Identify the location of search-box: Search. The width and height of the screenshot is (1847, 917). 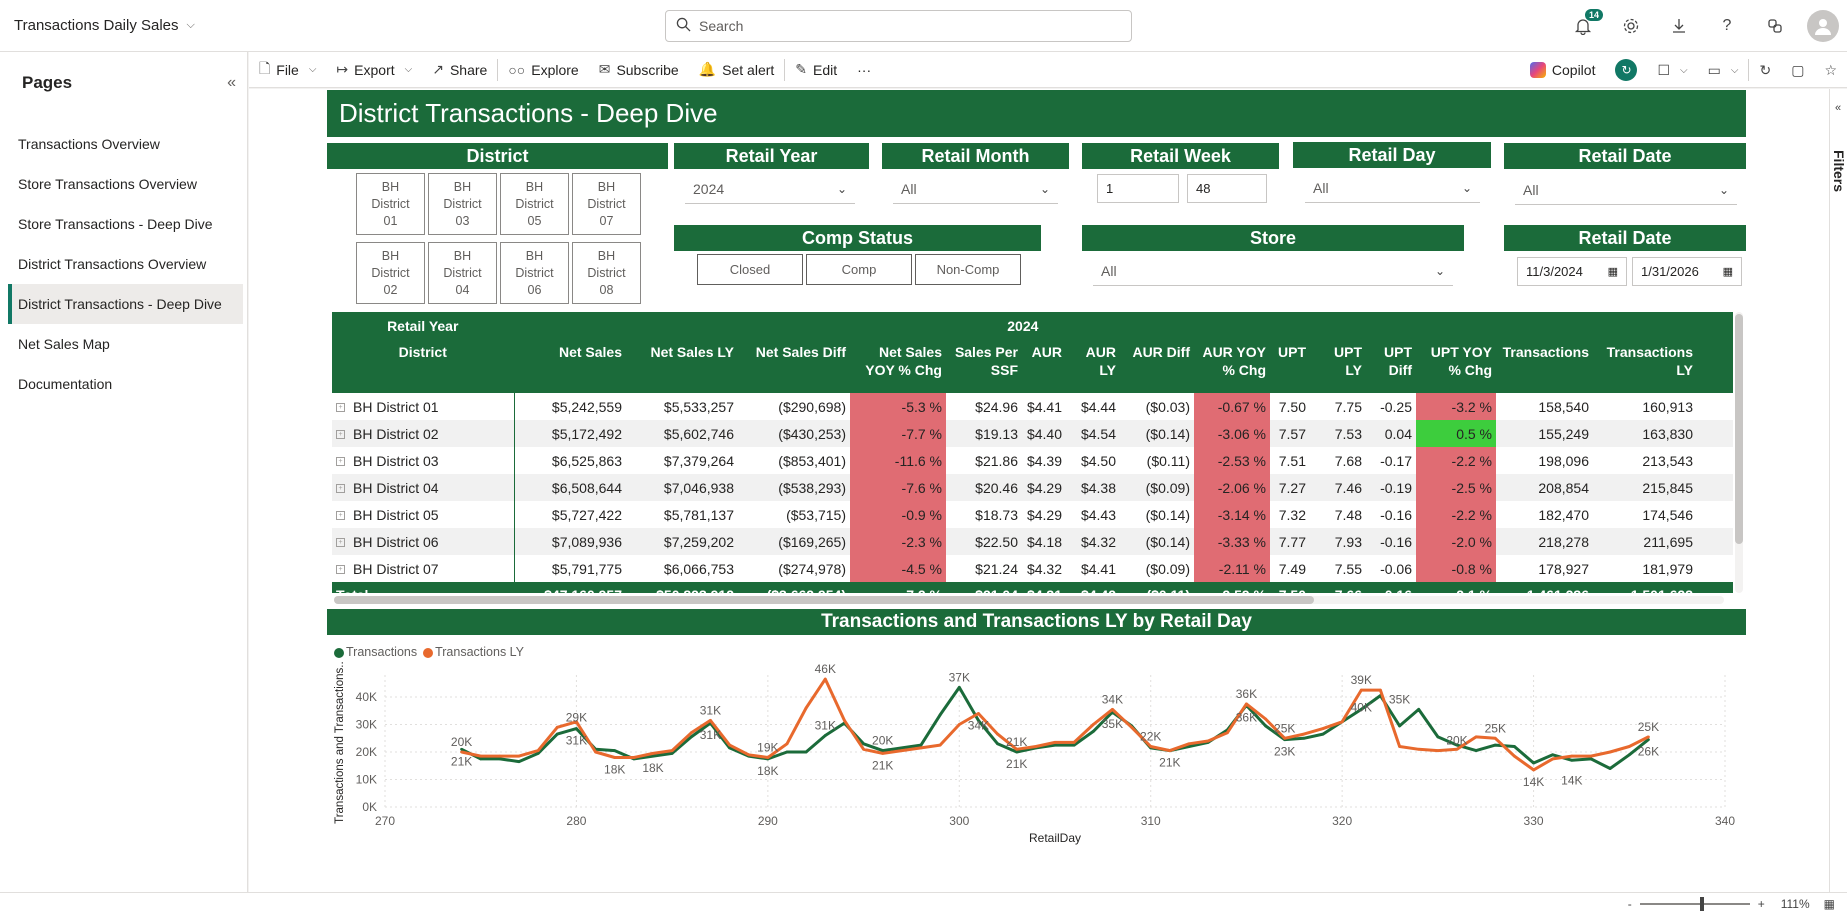
(898, 26).